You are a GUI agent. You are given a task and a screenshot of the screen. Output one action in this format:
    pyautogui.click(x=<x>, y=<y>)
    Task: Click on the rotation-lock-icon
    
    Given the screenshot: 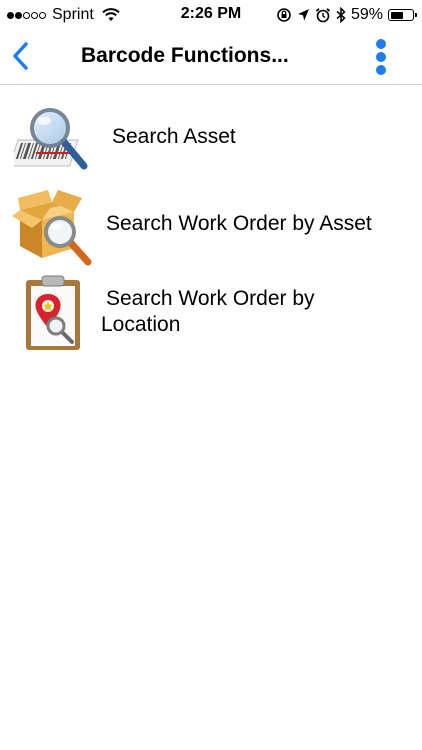 What is the action you would take?
    pyautogui.click(x=284, y=15)
    